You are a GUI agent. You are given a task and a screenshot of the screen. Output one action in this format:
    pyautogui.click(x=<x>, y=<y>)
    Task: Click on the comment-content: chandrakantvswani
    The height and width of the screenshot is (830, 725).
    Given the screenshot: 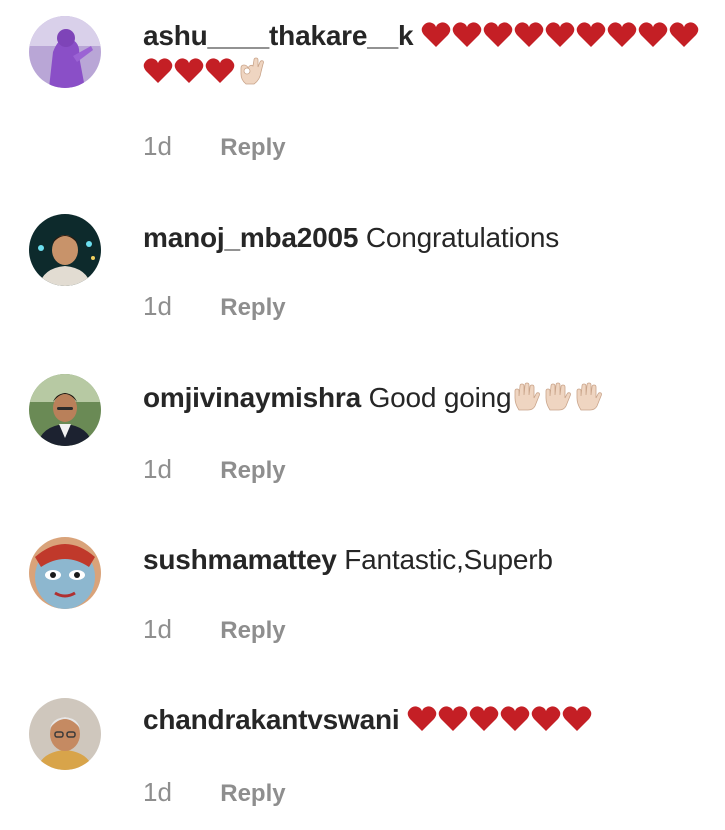 What is the action you would take?
    pyautogui.click(x=423, y=720)
    